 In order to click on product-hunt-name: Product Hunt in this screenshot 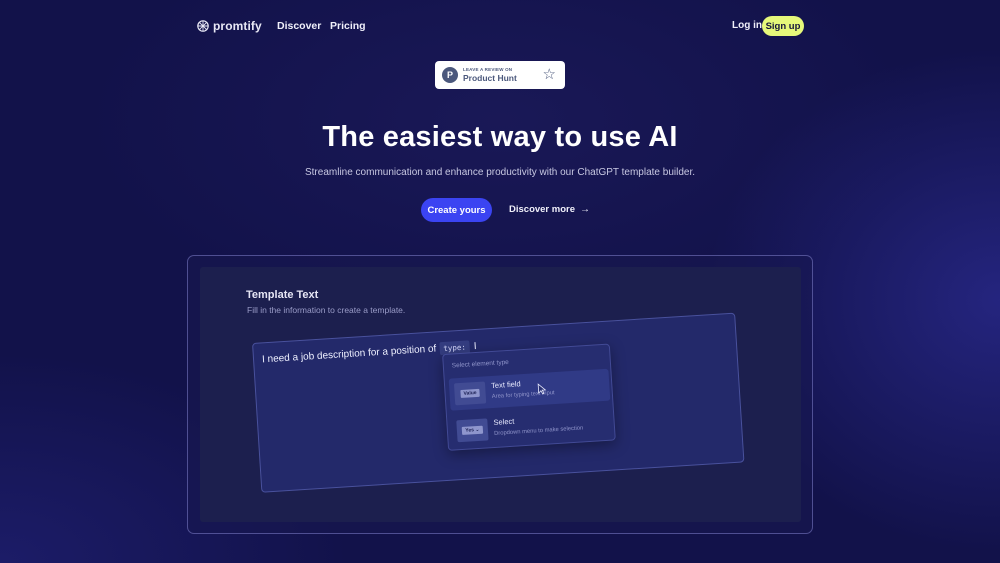, I will do `click(490, 78)`.